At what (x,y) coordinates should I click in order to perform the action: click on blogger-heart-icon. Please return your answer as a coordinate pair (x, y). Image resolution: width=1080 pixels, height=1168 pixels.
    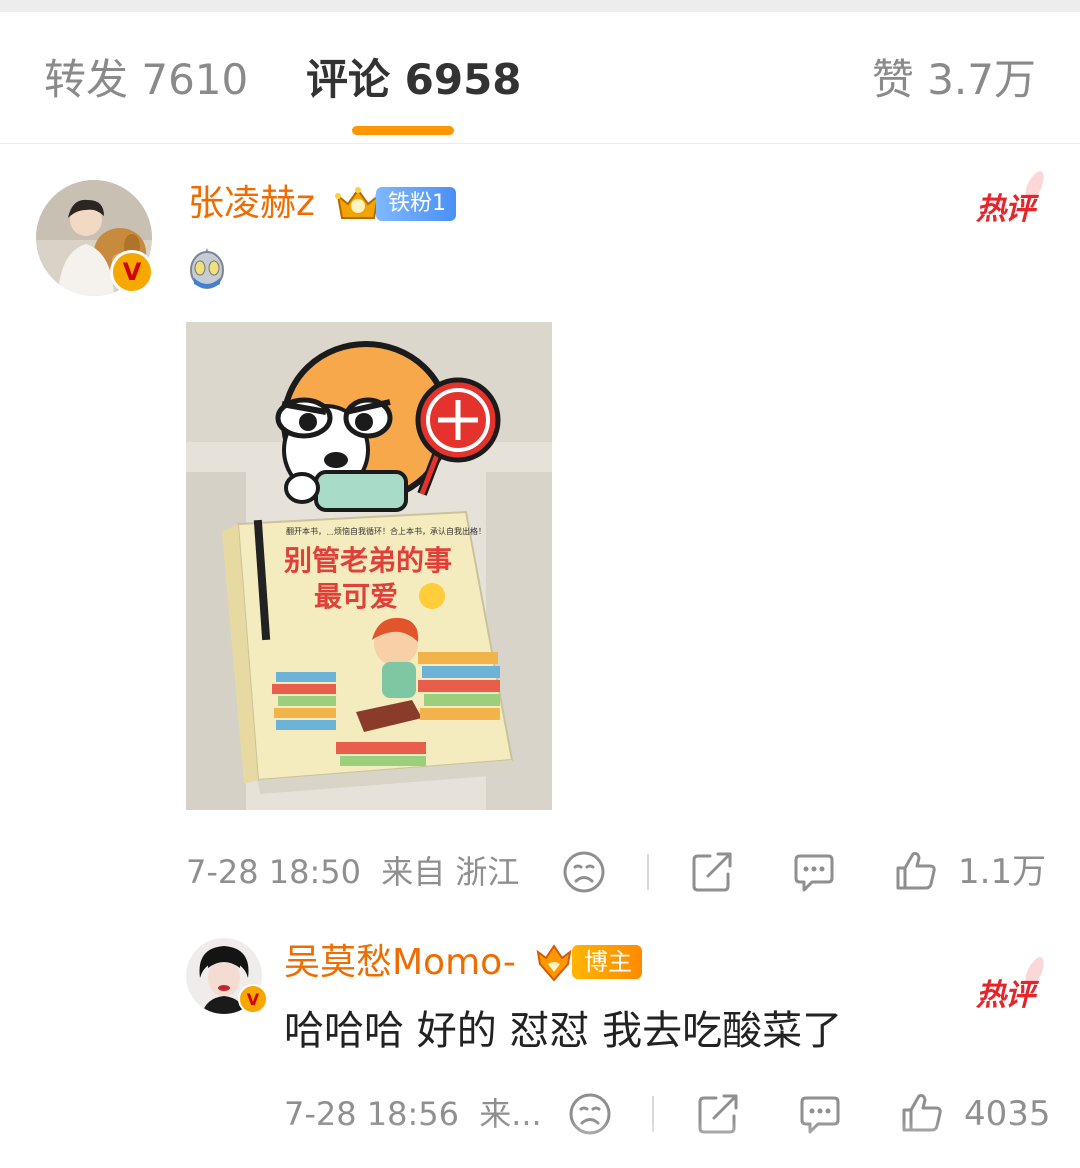
    Looking at the image, I should click on (554, 963).